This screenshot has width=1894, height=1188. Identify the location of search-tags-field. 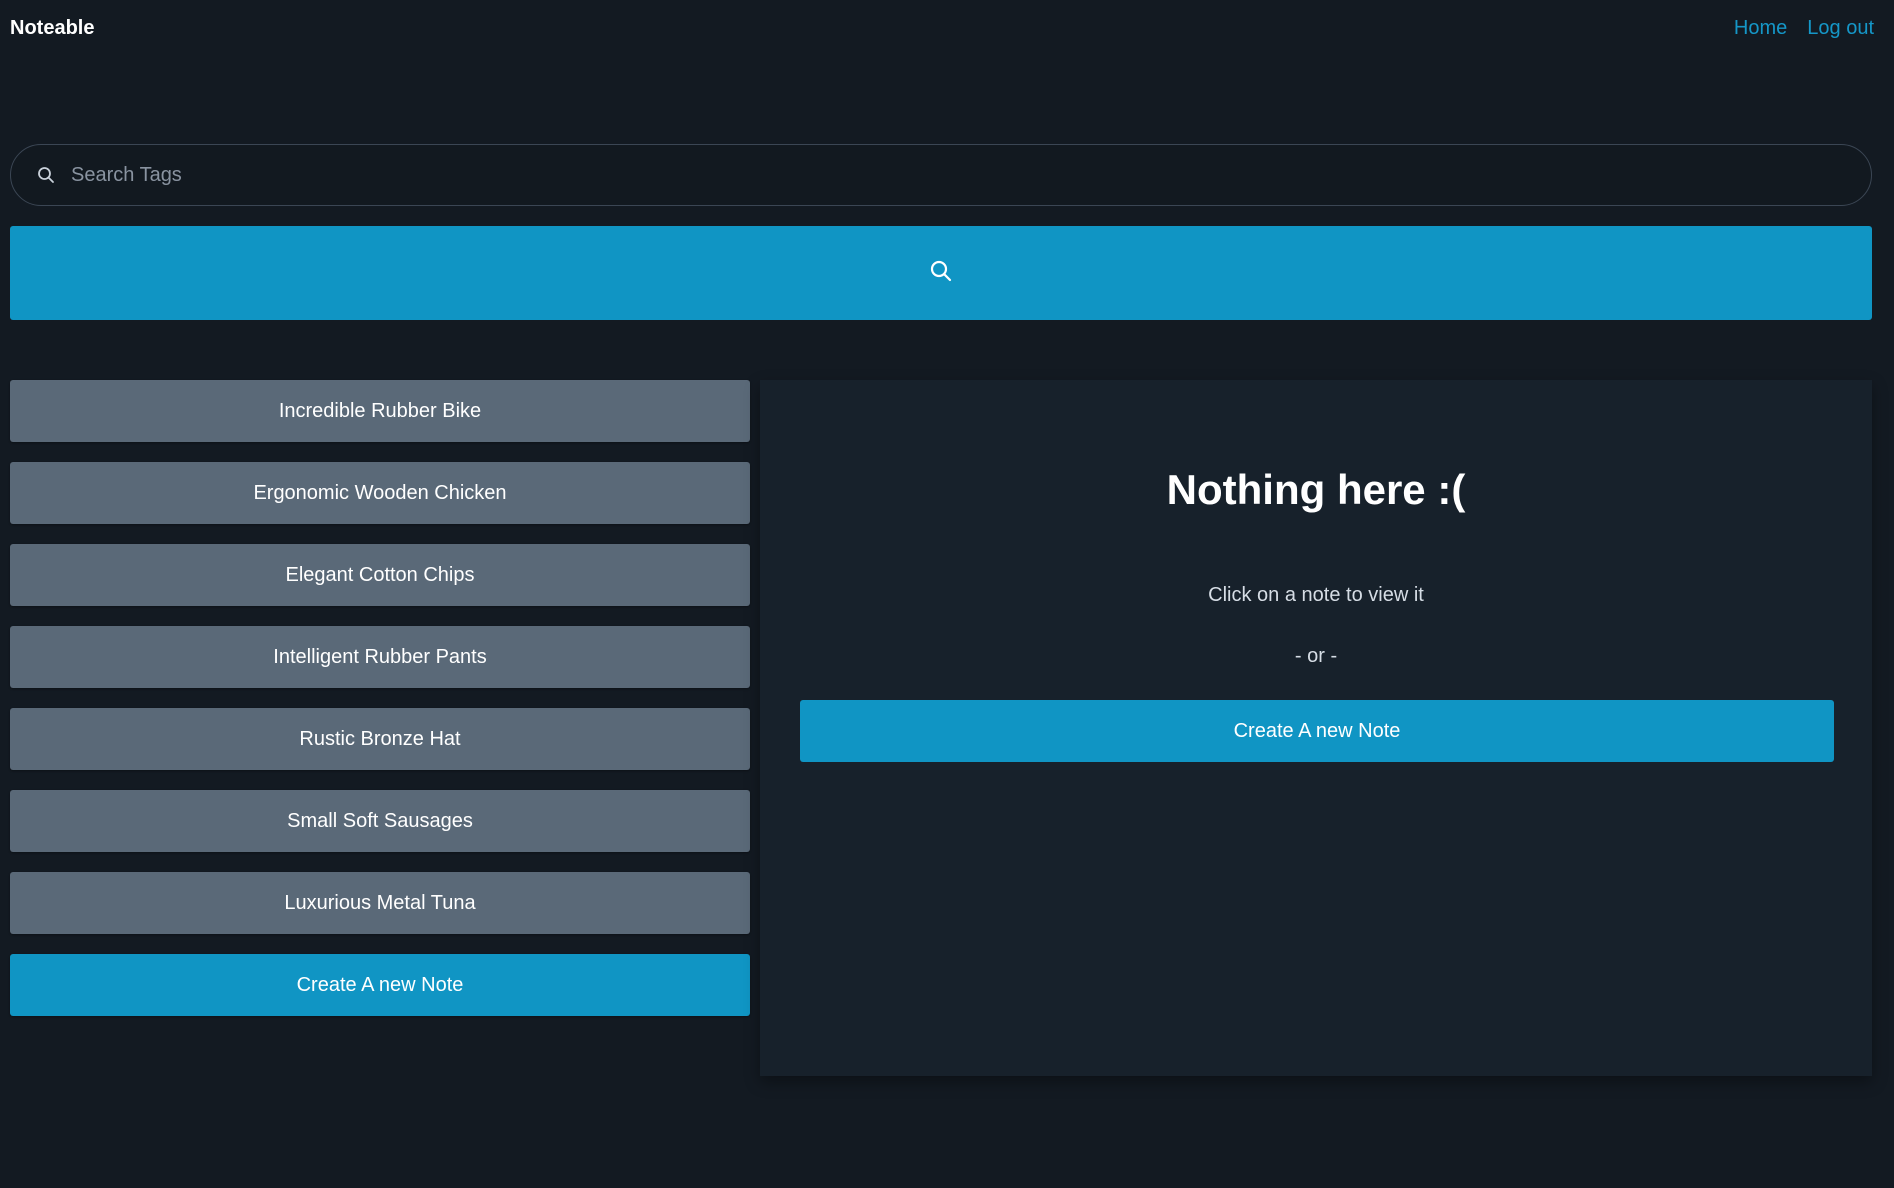
(941, 175).